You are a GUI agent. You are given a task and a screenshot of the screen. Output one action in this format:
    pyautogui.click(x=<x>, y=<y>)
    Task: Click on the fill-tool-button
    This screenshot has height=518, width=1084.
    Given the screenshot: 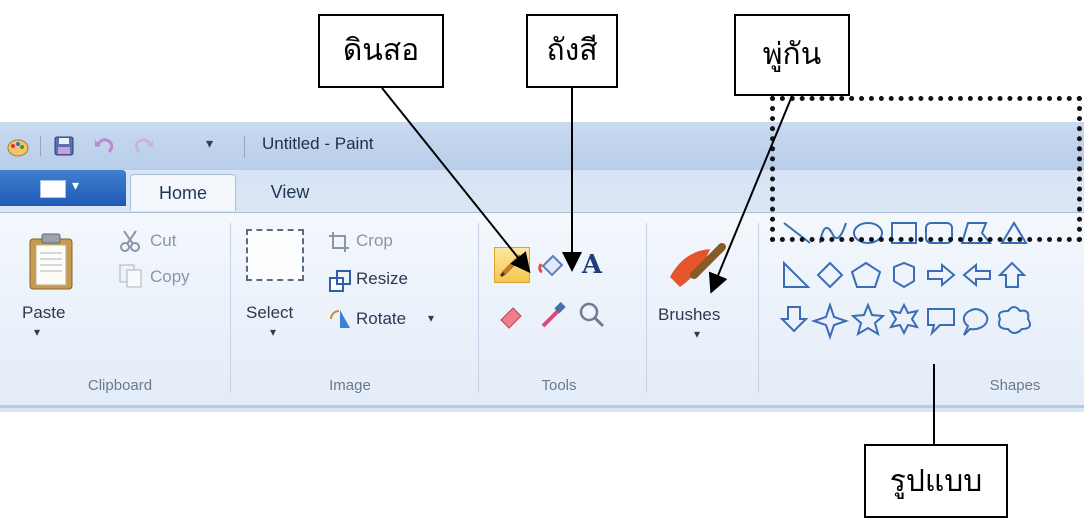 What is the action you would take?
    pyautogui.click(x=552, y=265)
    